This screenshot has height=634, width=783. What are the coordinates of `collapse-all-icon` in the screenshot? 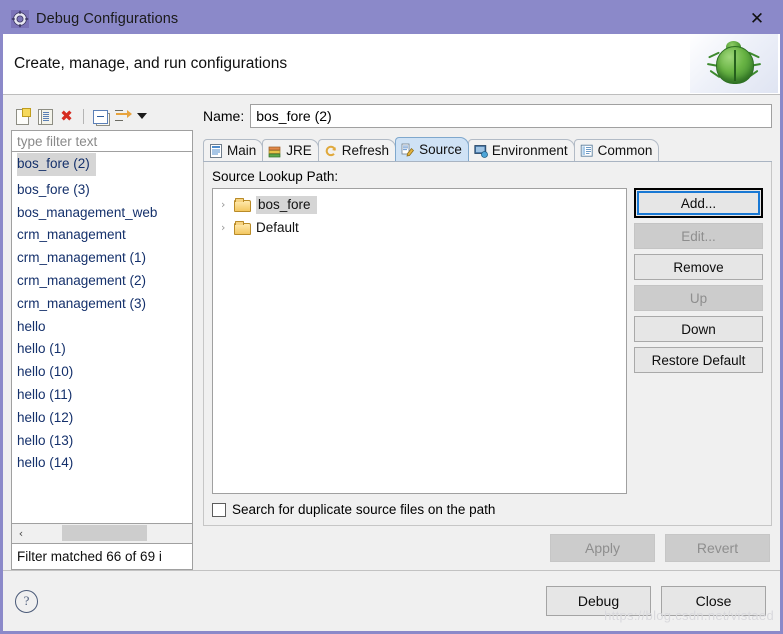 It's located at (101, 117).